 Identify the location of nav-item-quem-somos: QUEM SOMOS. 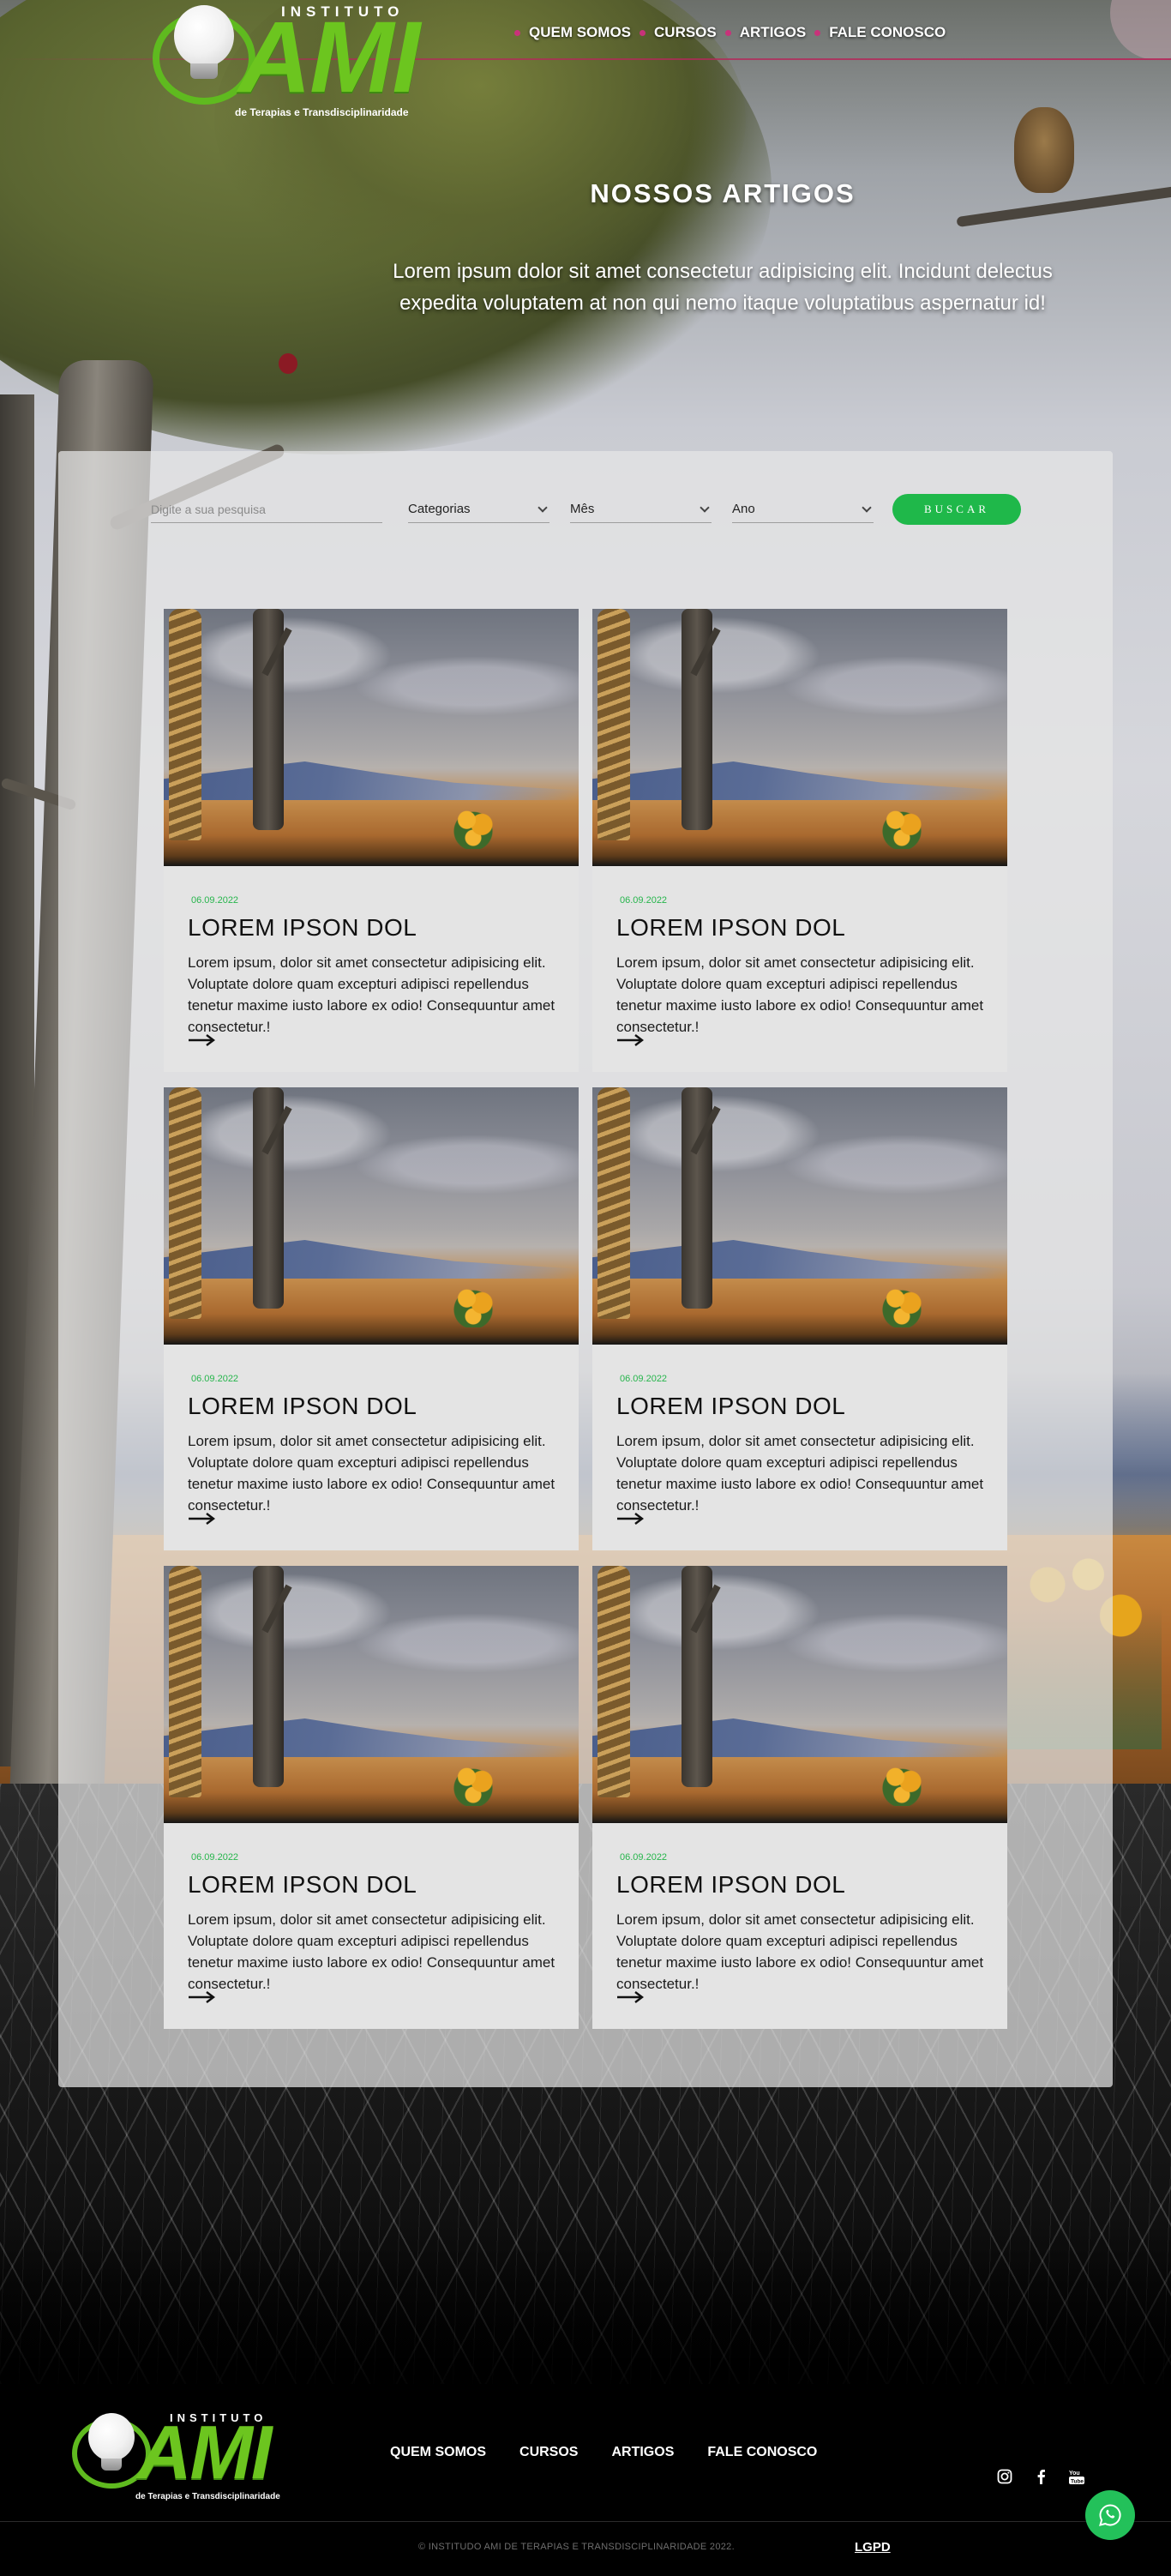
(580, 32).